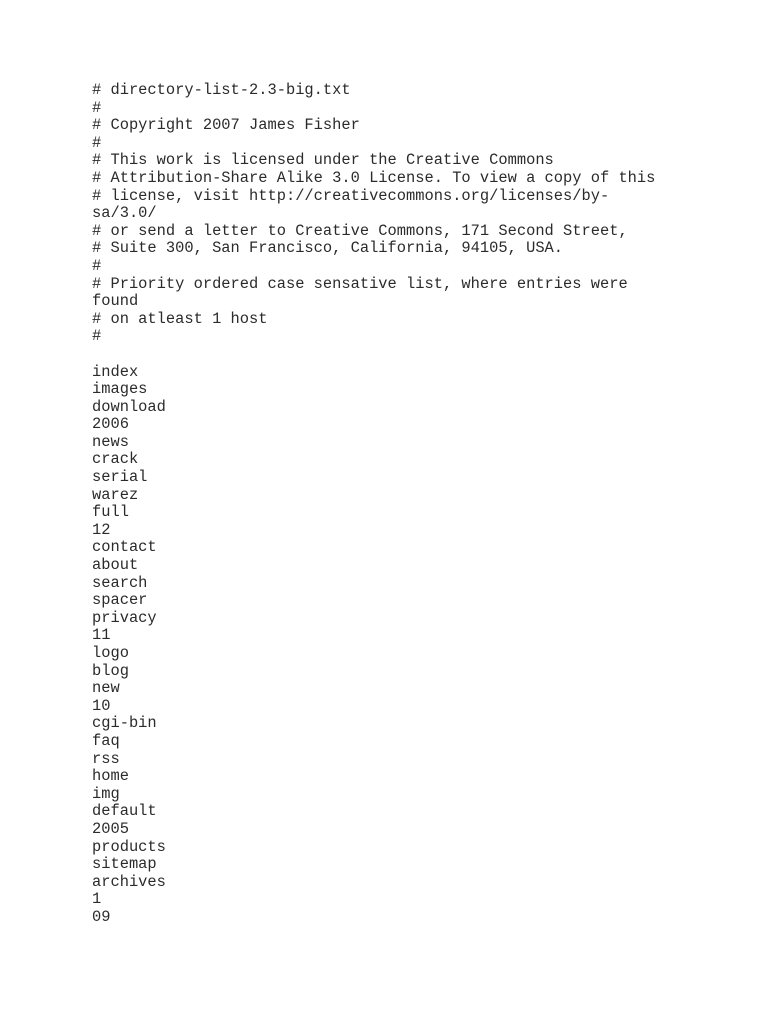 The width and height of the screenshot is (768, 1024). What do you see at coordinates (115, 494) in the screenshot?
I see `wordlist-entry: warez` at bounding box center [115, 494].